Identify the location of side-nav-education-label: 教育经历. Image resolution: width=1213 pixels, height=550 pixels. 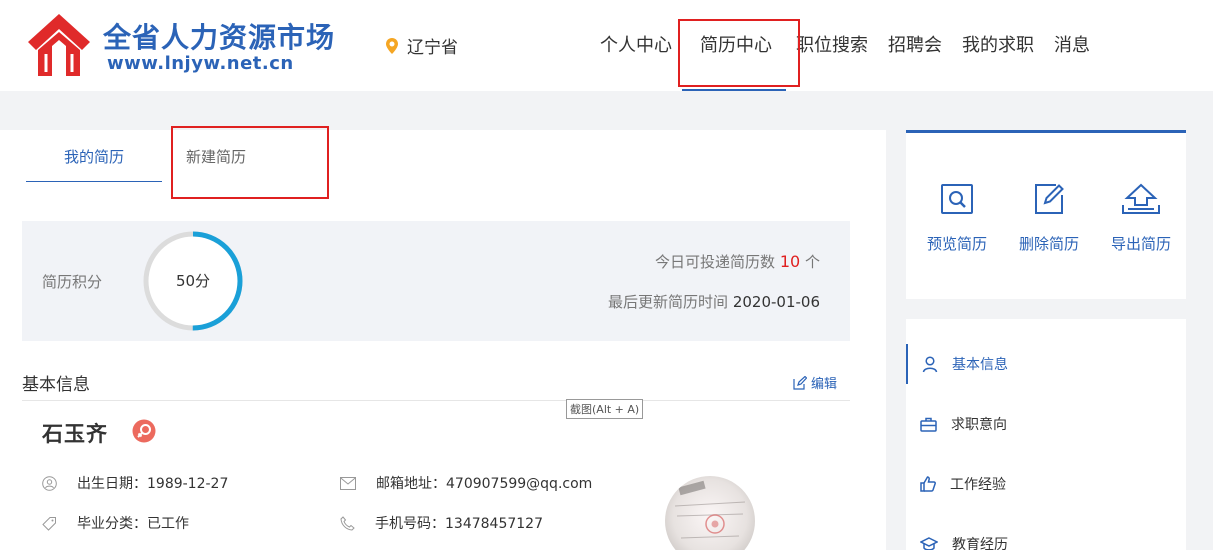
(980, 543).